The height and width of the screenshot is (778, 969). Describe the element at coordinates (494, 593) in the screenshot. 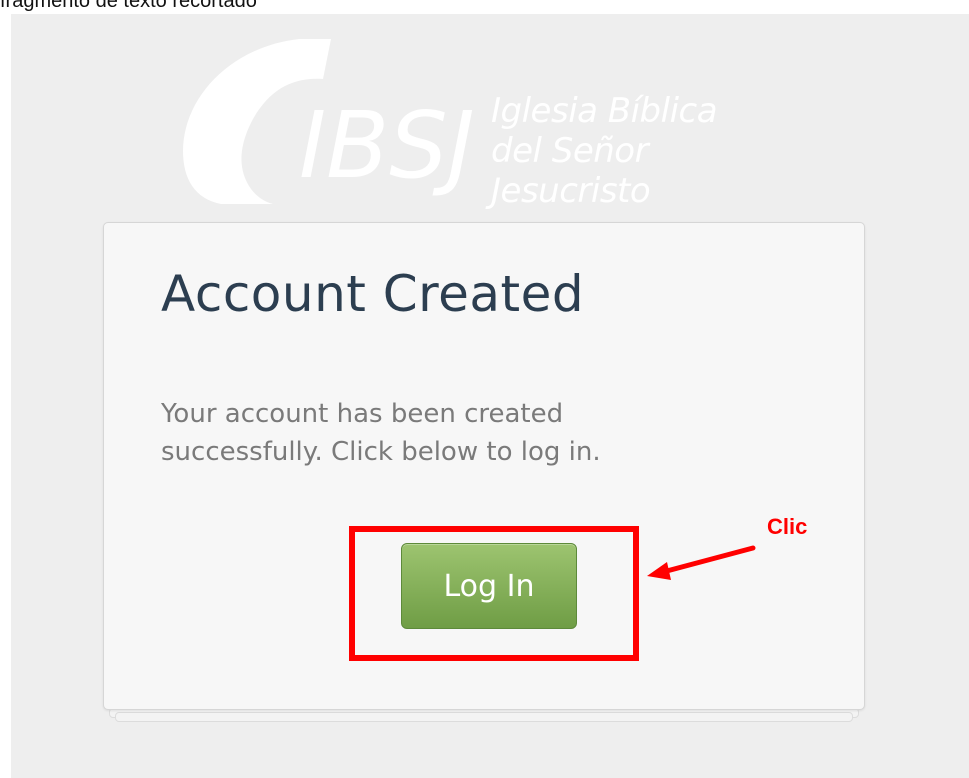

I see `highlight-box` at that location.